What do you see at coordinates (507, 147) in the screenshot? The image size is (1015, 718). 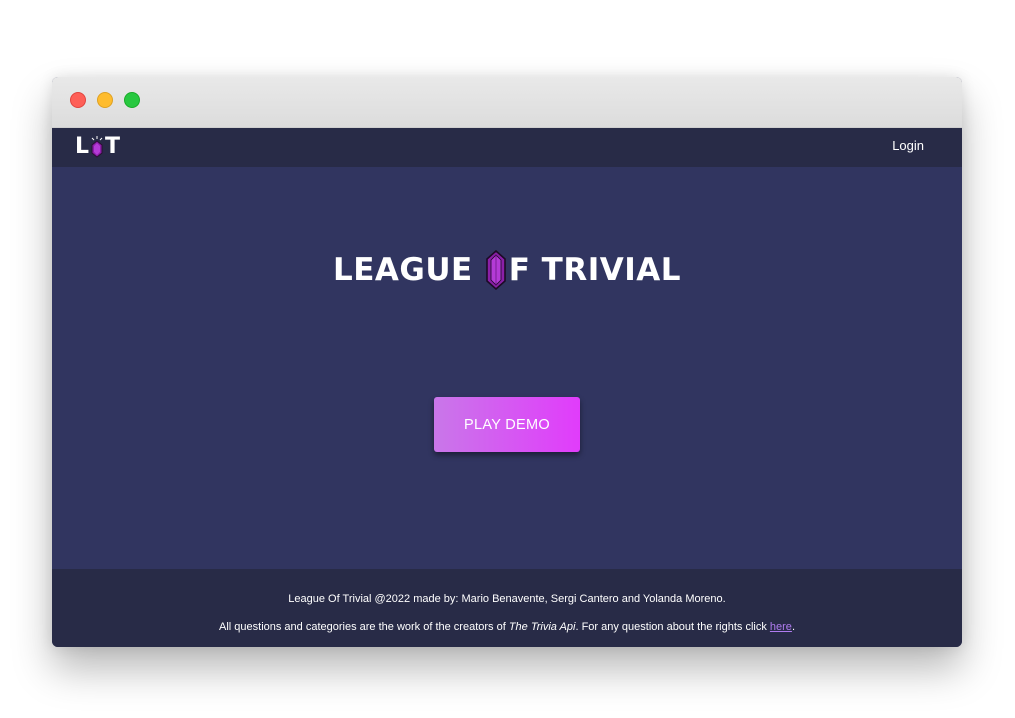 I see `navbar: L T Login` at bounding box center [507, 147].